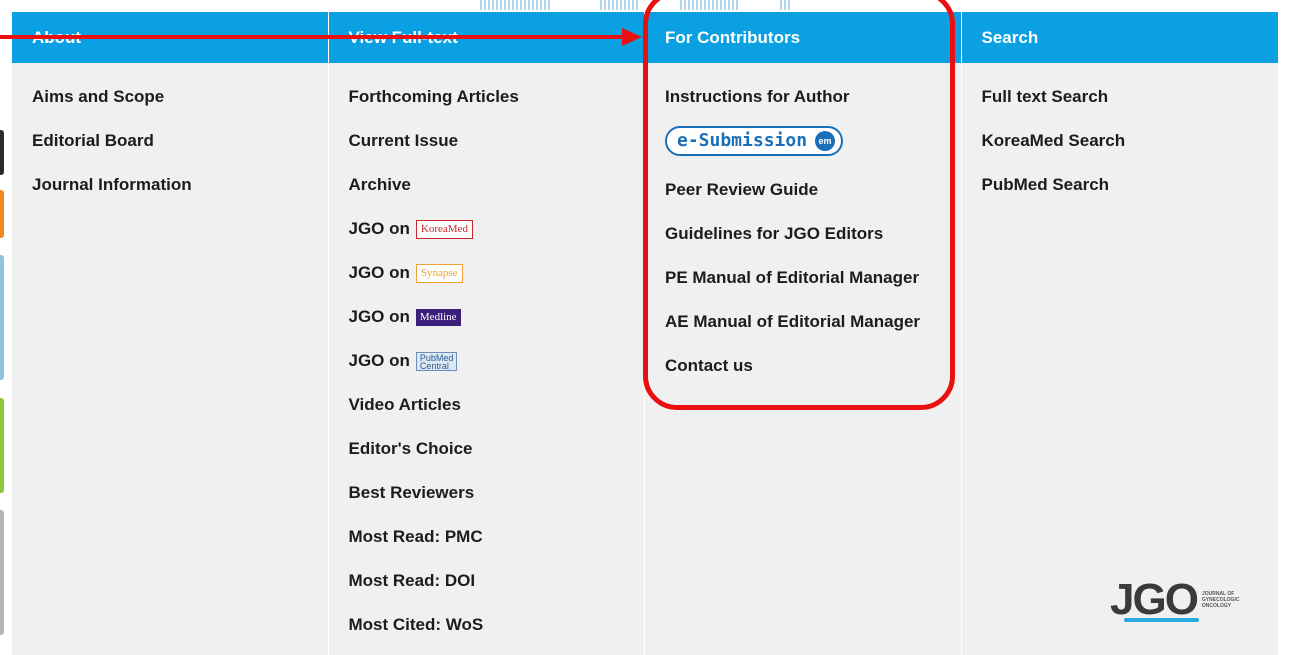  Describe the element at coordinates (180, 192) in the screenshot. I see `link-journal-information: Journal Information` at that location.